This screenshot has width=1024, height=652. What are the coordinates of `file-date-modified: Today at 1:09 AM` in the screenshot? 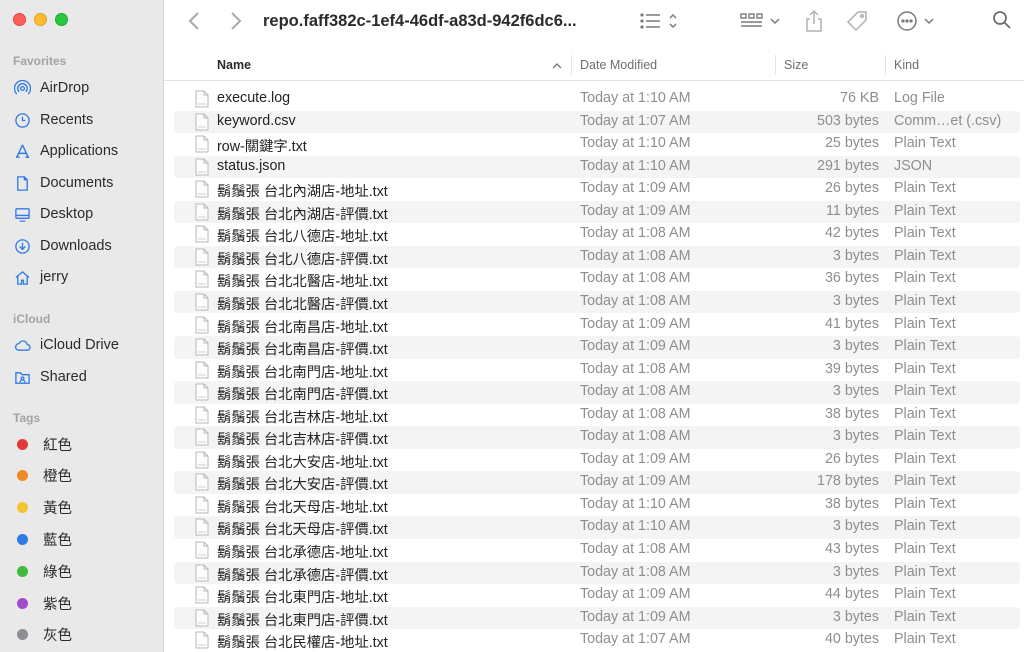 It's located at (635, 346).